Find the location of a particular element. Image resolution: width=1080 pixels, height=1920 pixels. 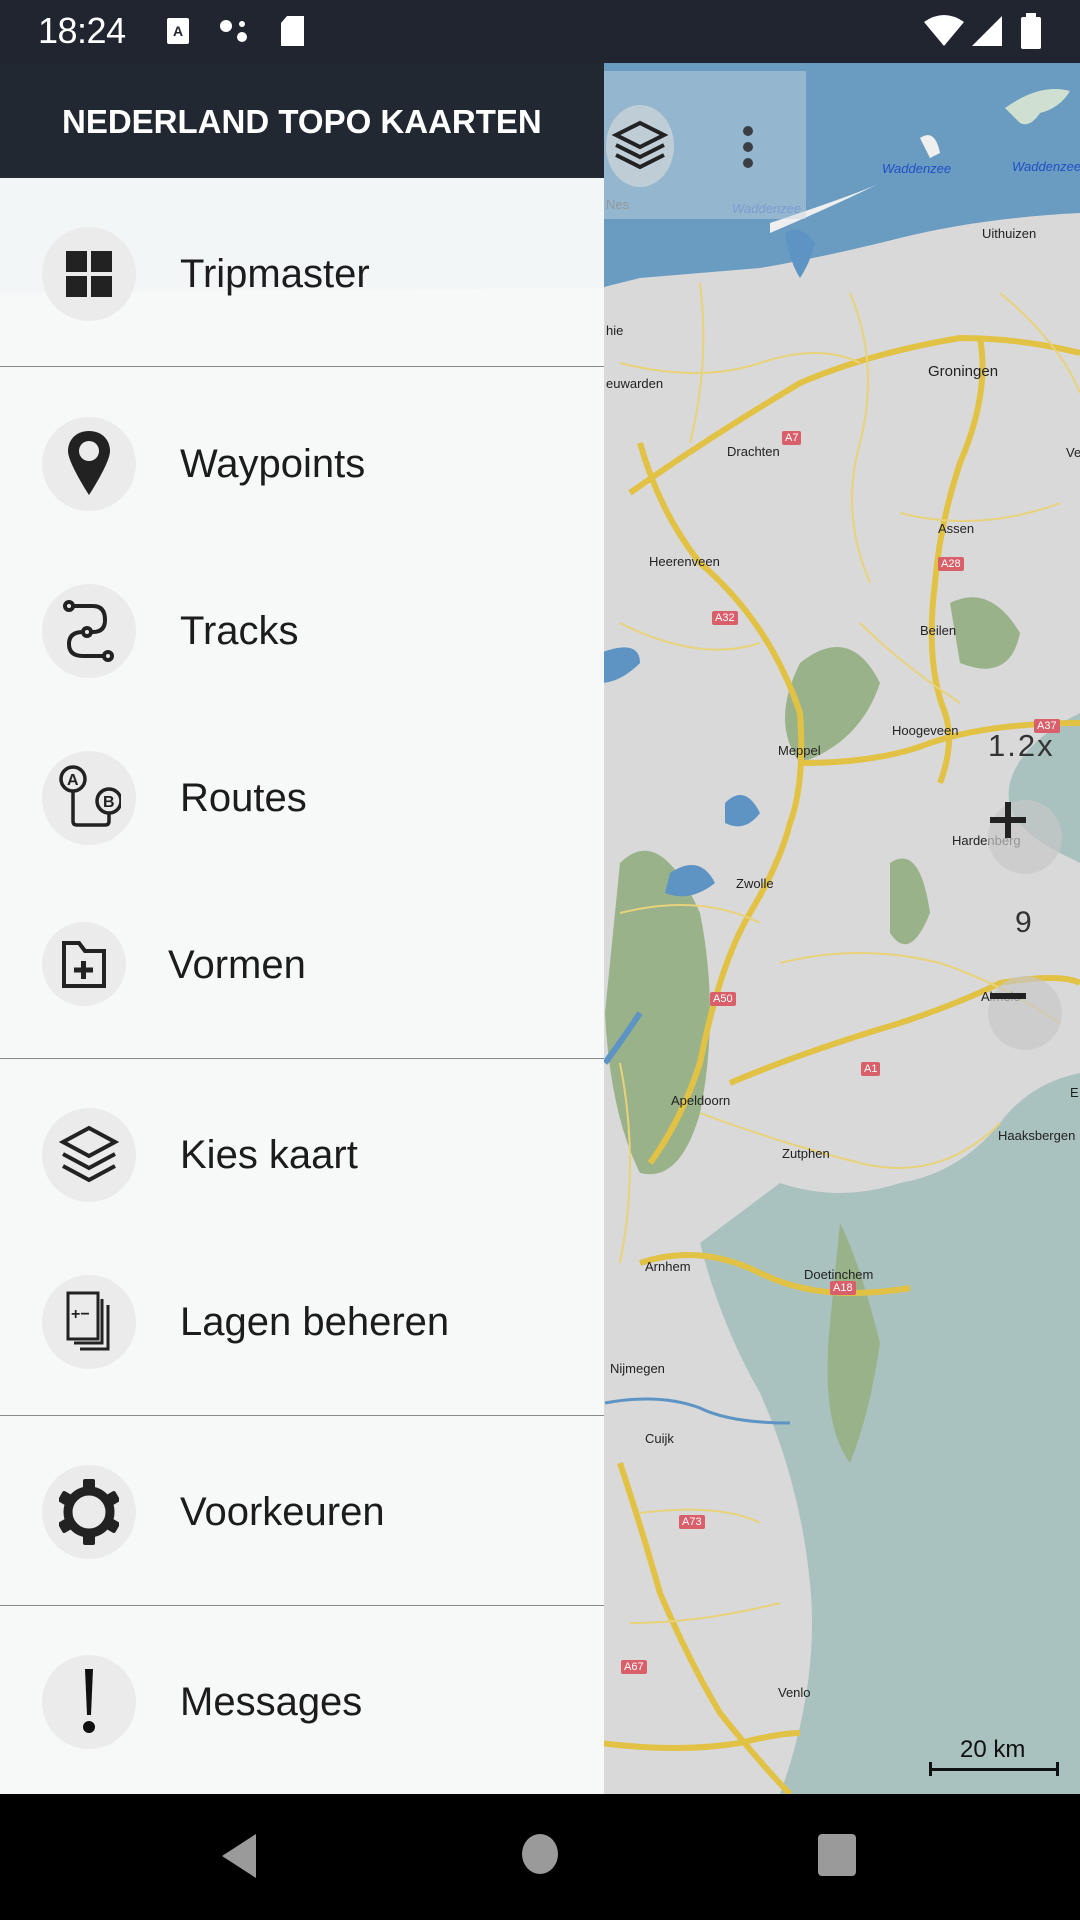

zoom-level: 9 is located at coordinates (1023, 922).